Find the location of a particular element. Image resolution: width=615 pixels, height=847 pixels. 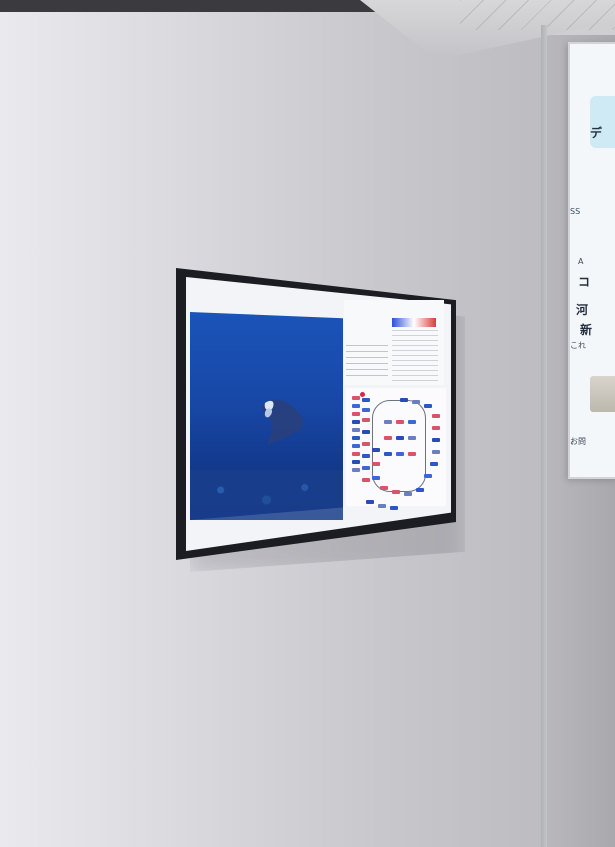

screen-heat-scale is located at coordinates (414, 322).